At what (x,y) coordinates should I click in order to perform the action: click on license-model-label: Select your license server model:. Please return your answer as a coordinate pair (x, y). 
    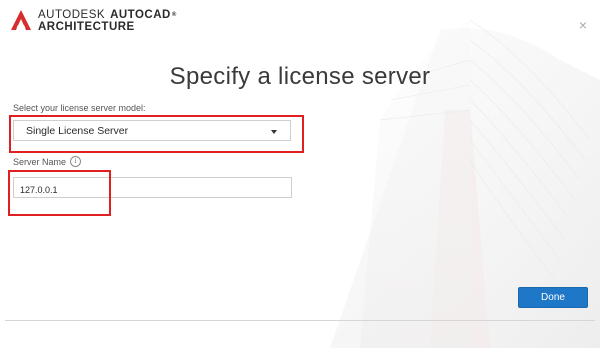
    Looking at the image, I should click on (79, 108).